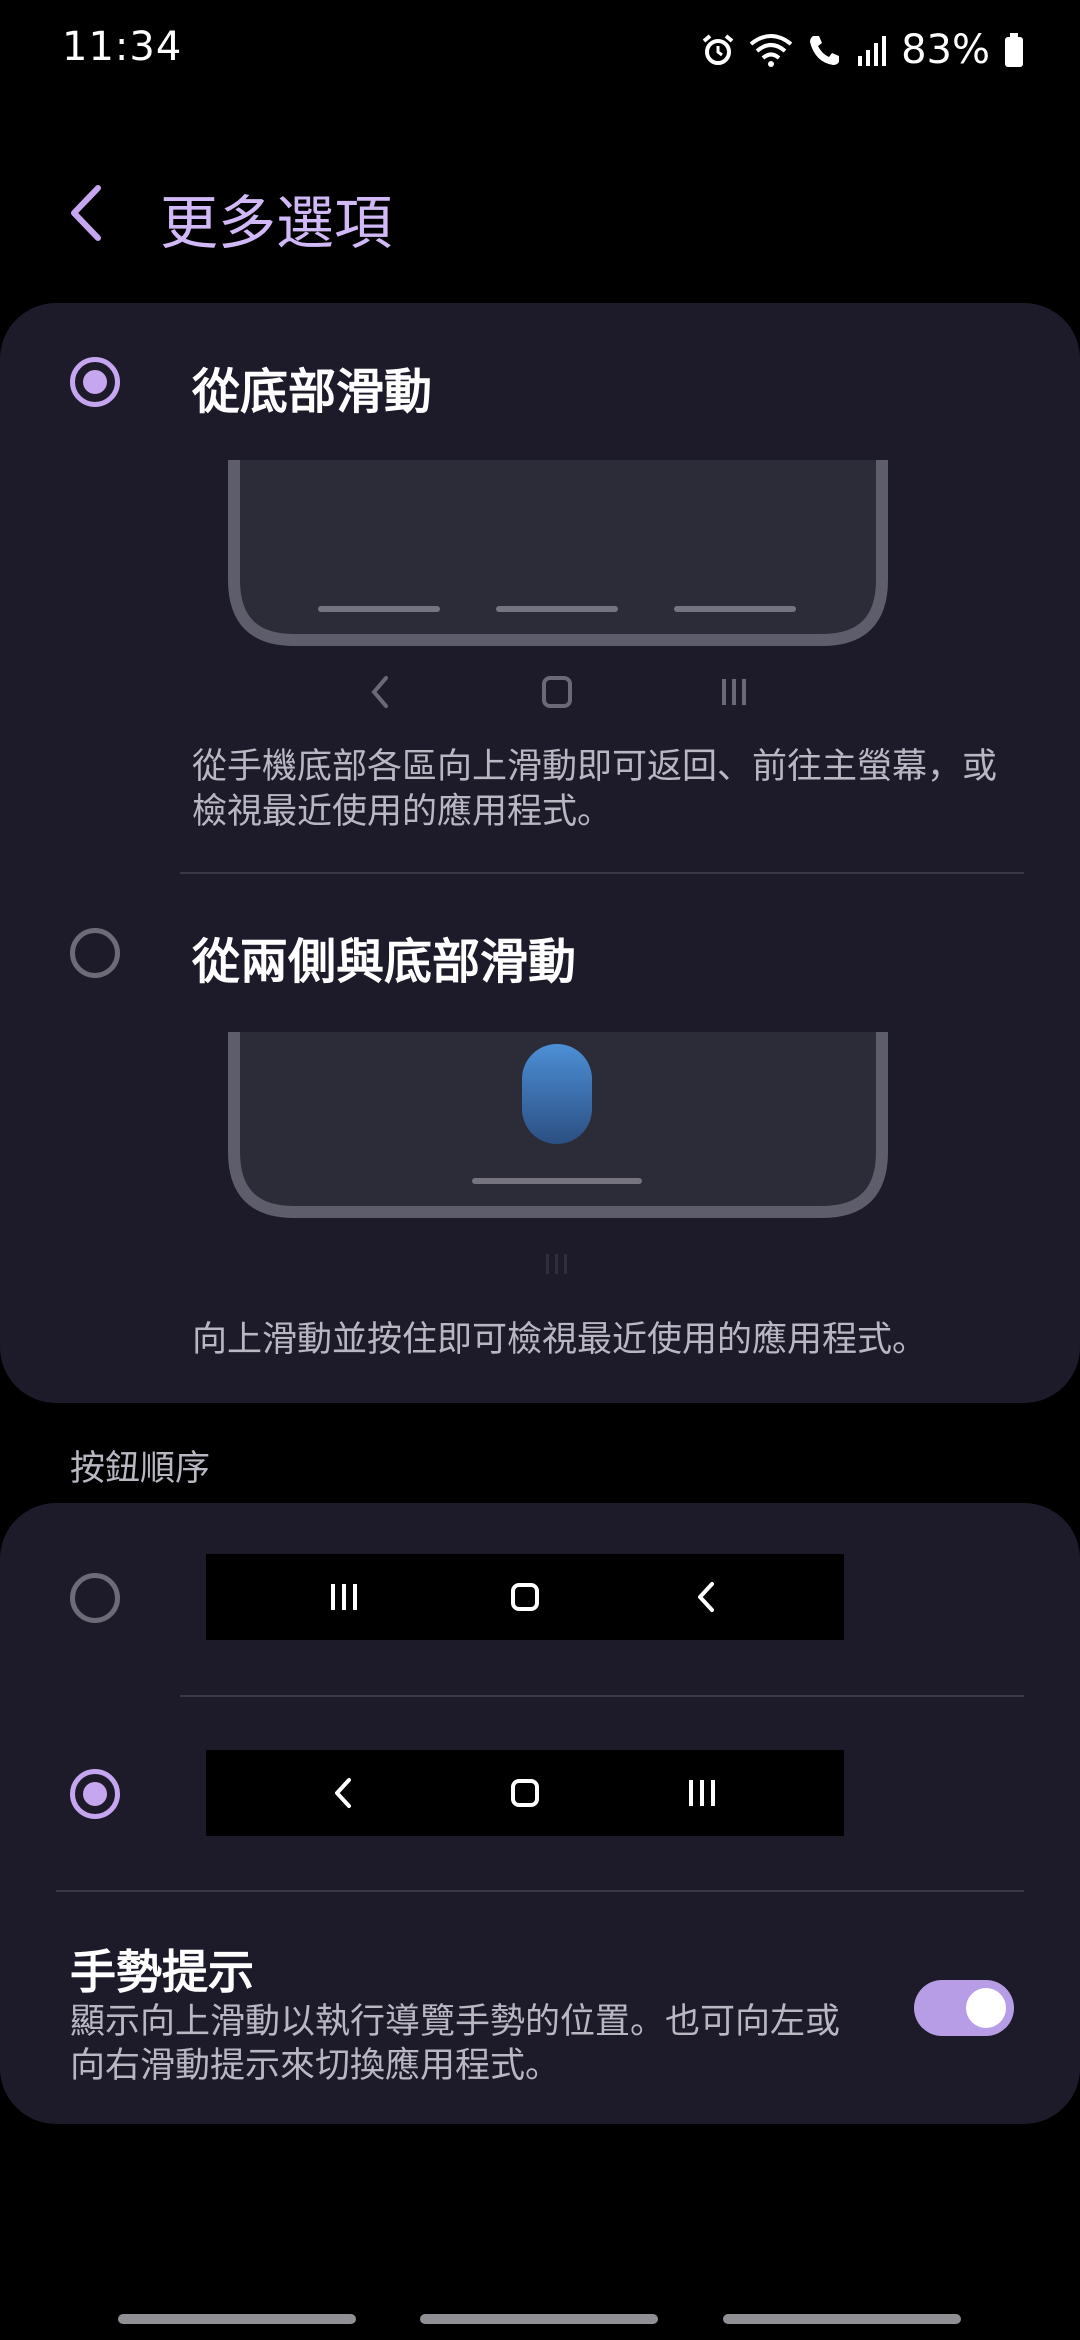 This screenshot has width=1080, height=2340. I want to click on gesture-hint-toggle, so click(964, 2008).